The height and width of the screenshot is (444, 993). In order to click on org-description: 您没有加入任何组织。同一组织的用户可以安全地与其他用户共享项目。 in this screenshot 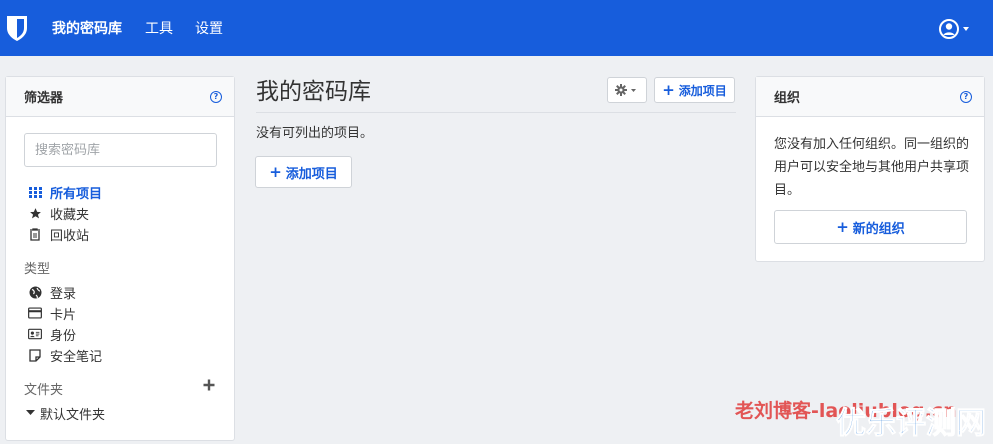, I will do `click(872, 167)`.